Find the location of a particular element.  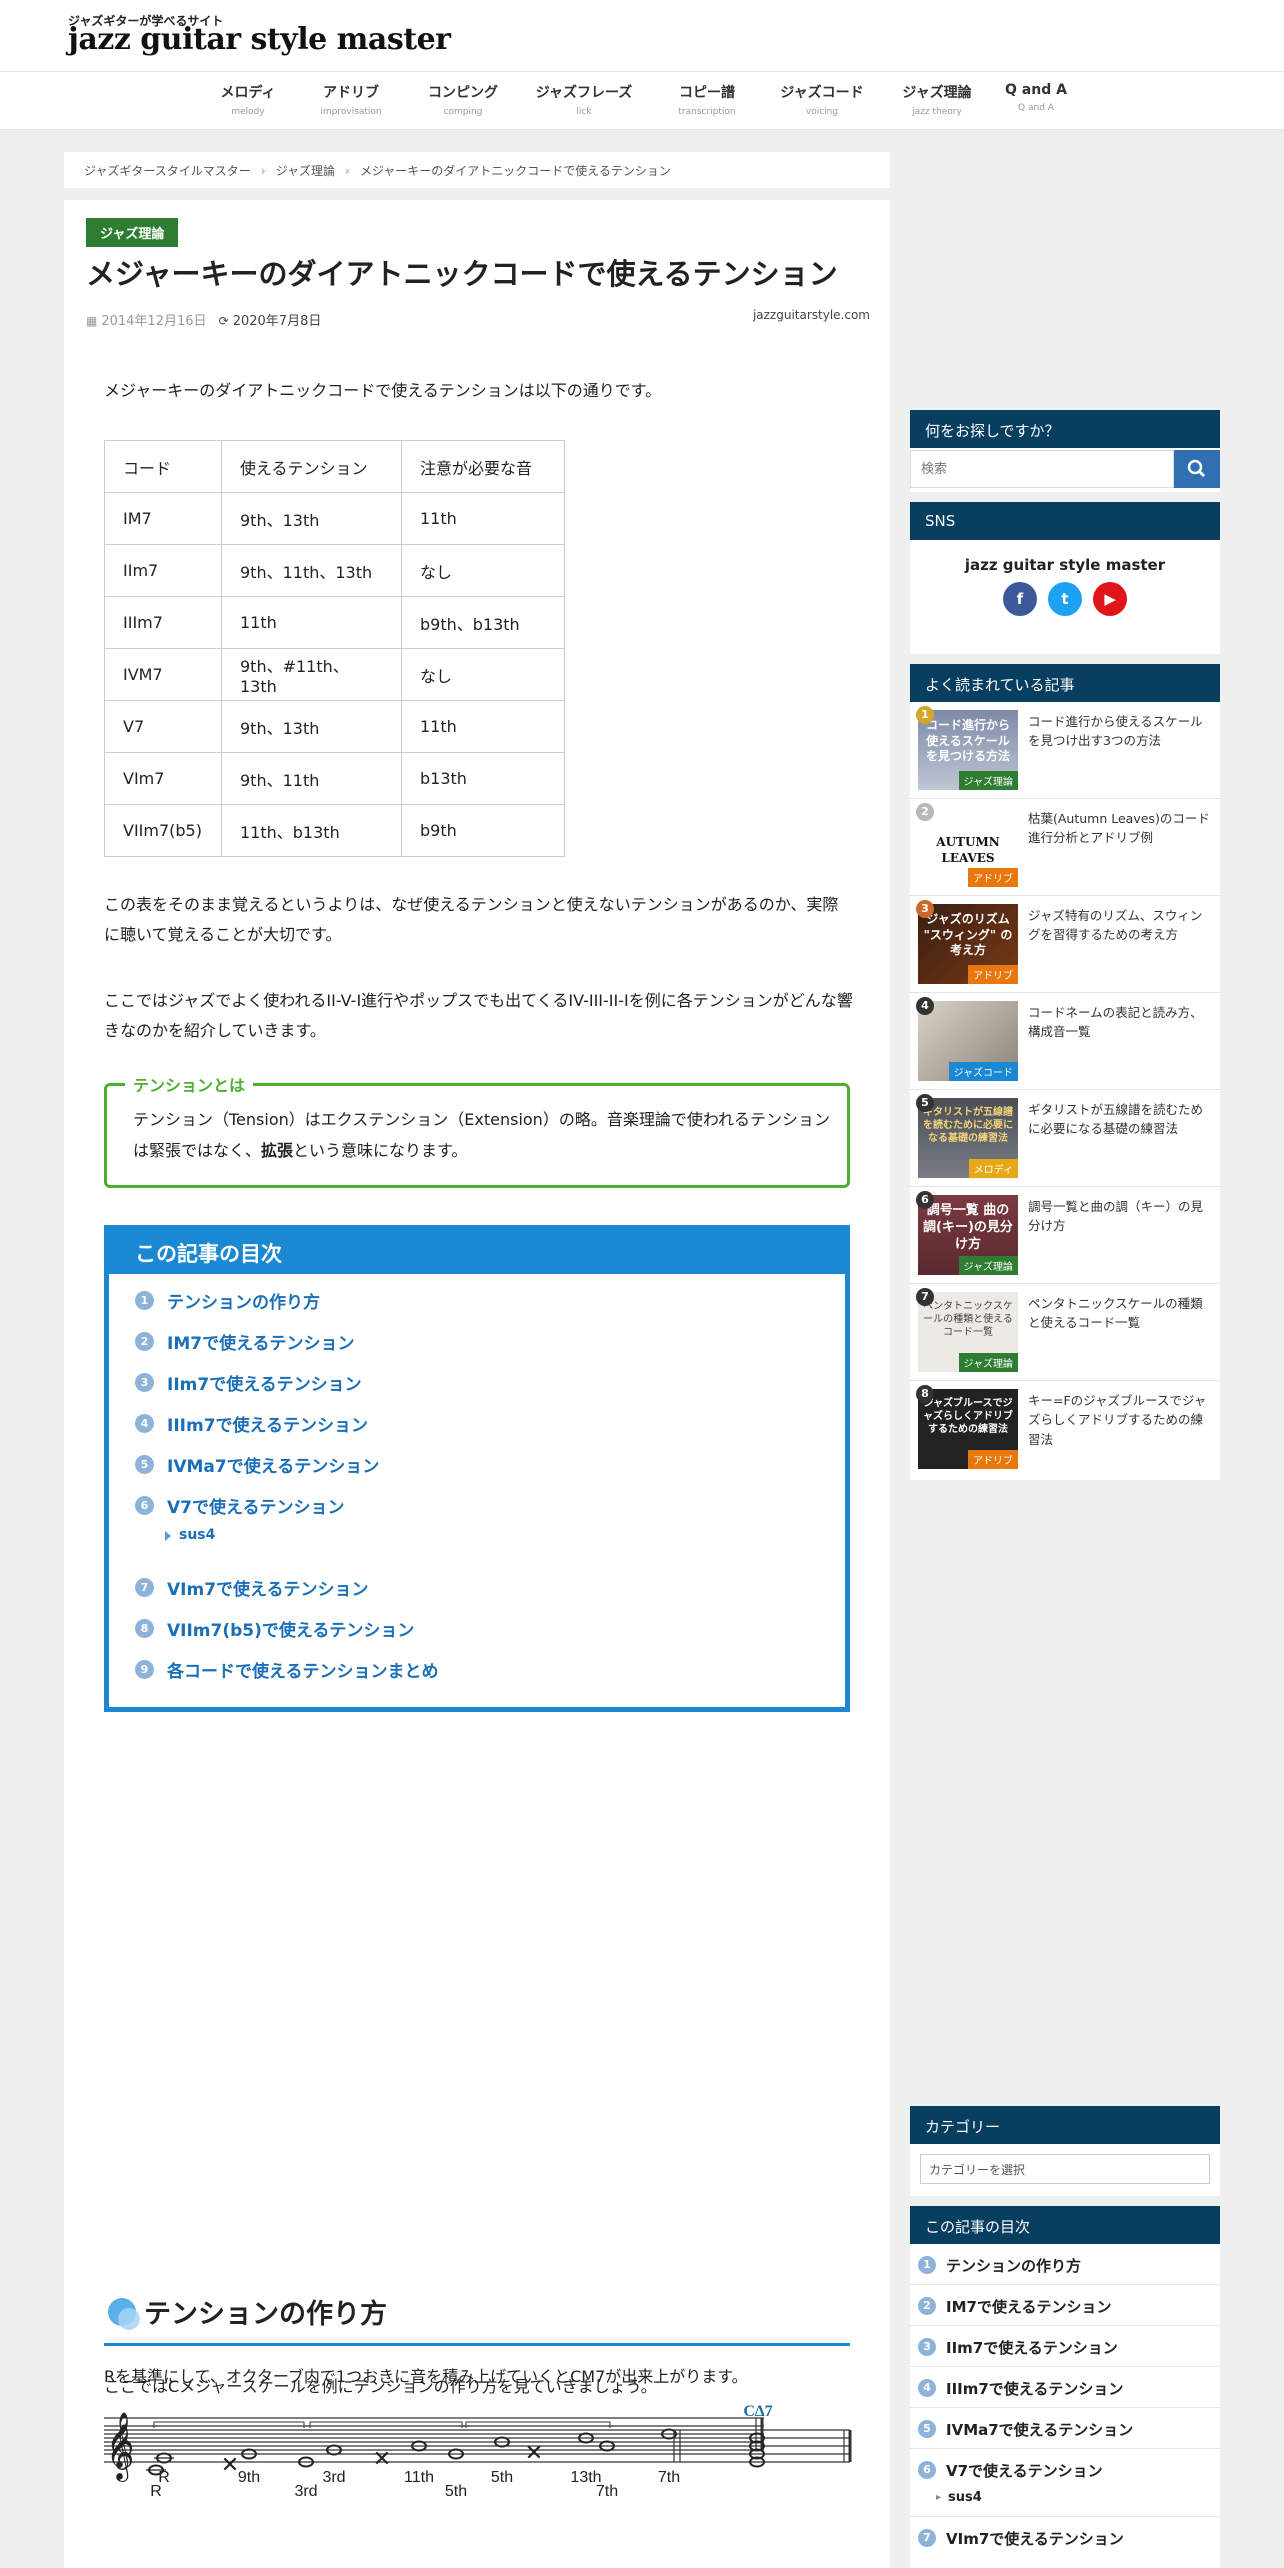

post-link: コード進行から使えるスケールを見つけ出す3つの方法 is located at coordinates (1121, 731).